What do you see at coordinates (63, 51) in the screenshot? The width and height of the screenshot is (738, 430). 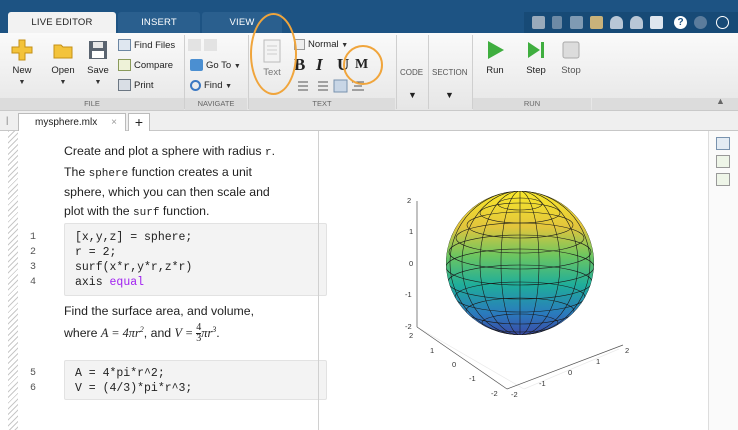 I see `folder-icon` at bounding box center [63, 51].